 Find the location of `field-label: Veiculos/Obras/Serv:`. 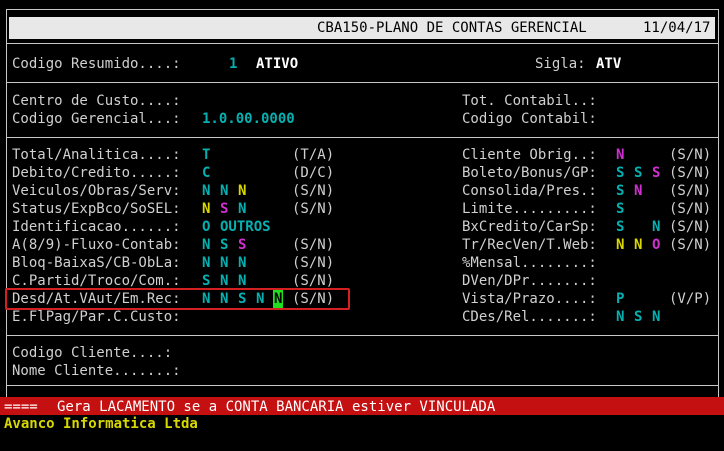

field-label: Veiculos/Obras/Serv: is located at coordinates (96, 191).